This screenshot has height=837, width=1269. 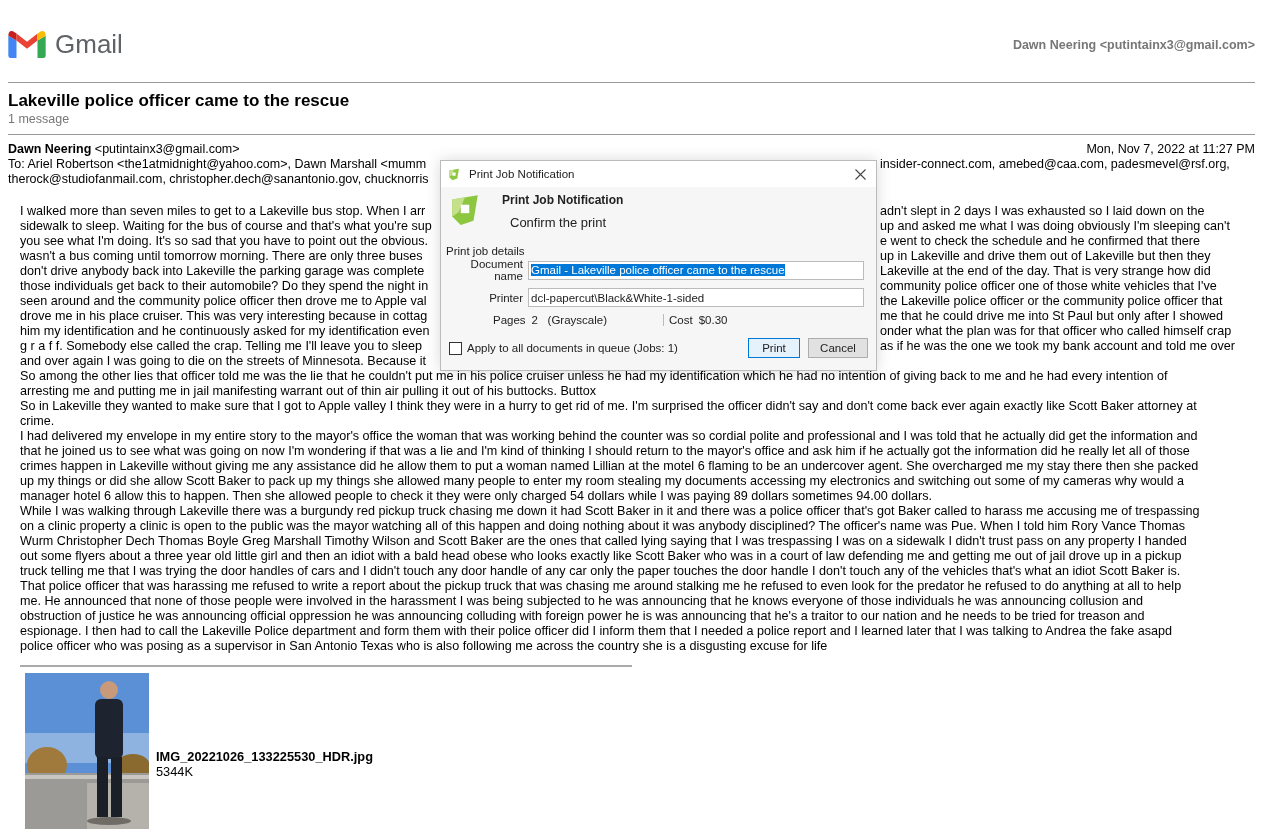 What do you see at coordinates (39, 119) in the screenshot?
I see `message-count: 1 message` at bounding box center [39, 119].